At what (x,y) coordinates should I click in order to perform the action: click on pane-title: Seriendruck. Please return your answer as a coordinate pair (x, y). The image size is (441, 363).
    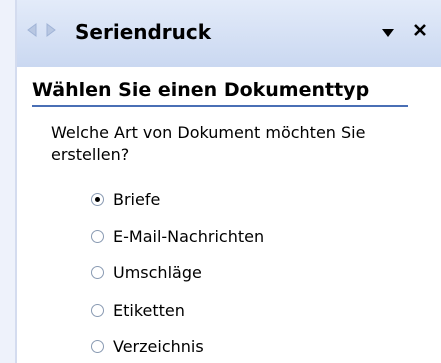
    Looking at the image, I should click on (143, 32).